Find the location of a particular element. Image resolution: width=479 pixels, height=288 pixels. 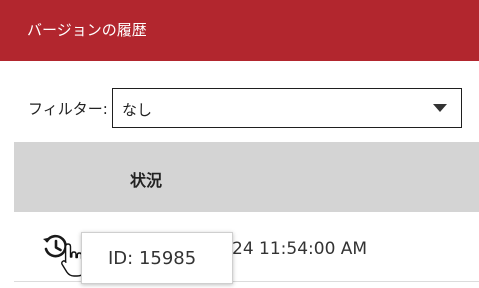

tooltip-text: ID: 15985 is located at coordinates (152, 258).